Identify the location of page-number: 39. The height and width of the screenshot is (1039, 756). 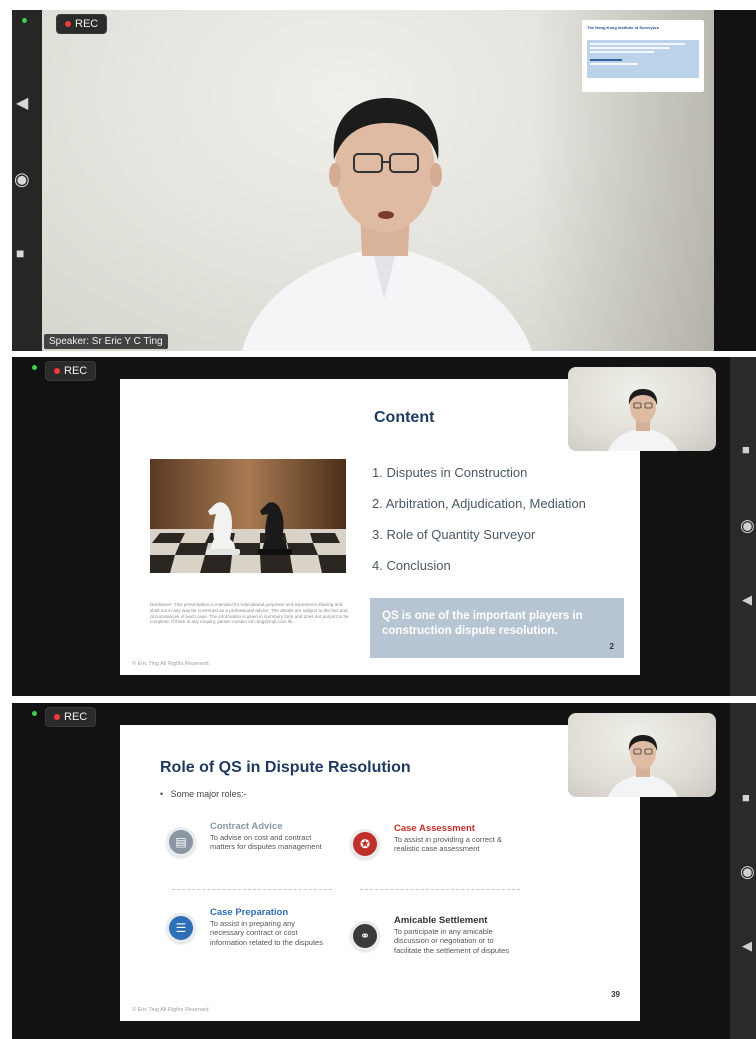
(615, 994).